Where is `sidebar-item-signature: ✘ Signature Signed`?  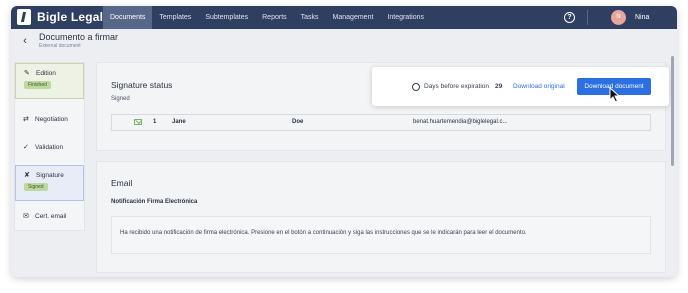 sidebar-item-signature: ✘ Signature Signed is located at coordinates (49, 183).